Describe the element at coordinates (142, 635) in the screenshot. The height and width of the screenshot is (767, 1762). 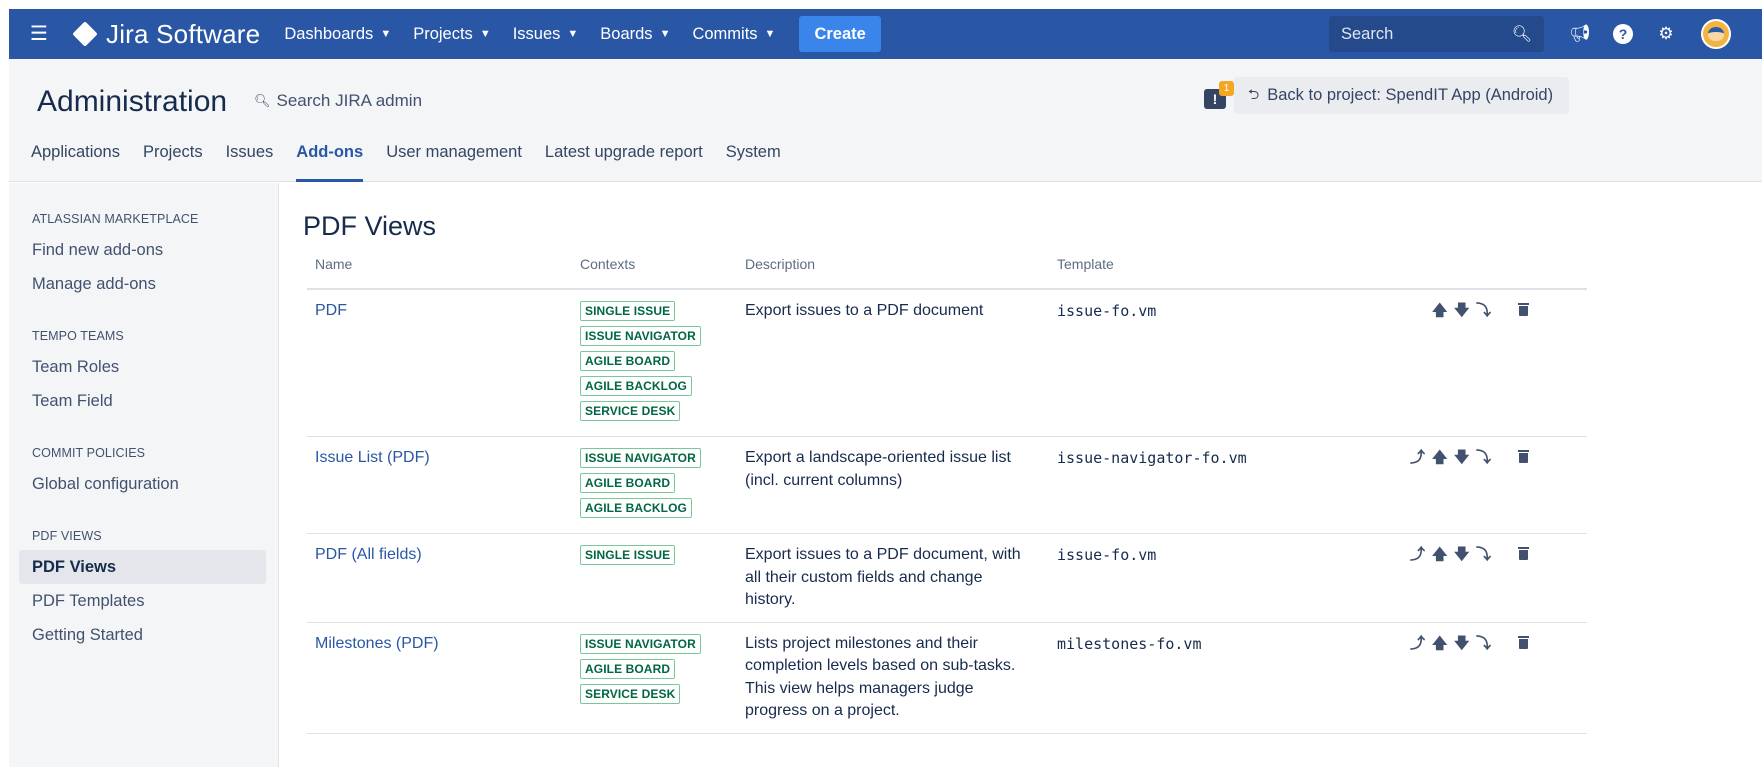
I see `sidebar-item-getting-started: Getting Started` at that location.